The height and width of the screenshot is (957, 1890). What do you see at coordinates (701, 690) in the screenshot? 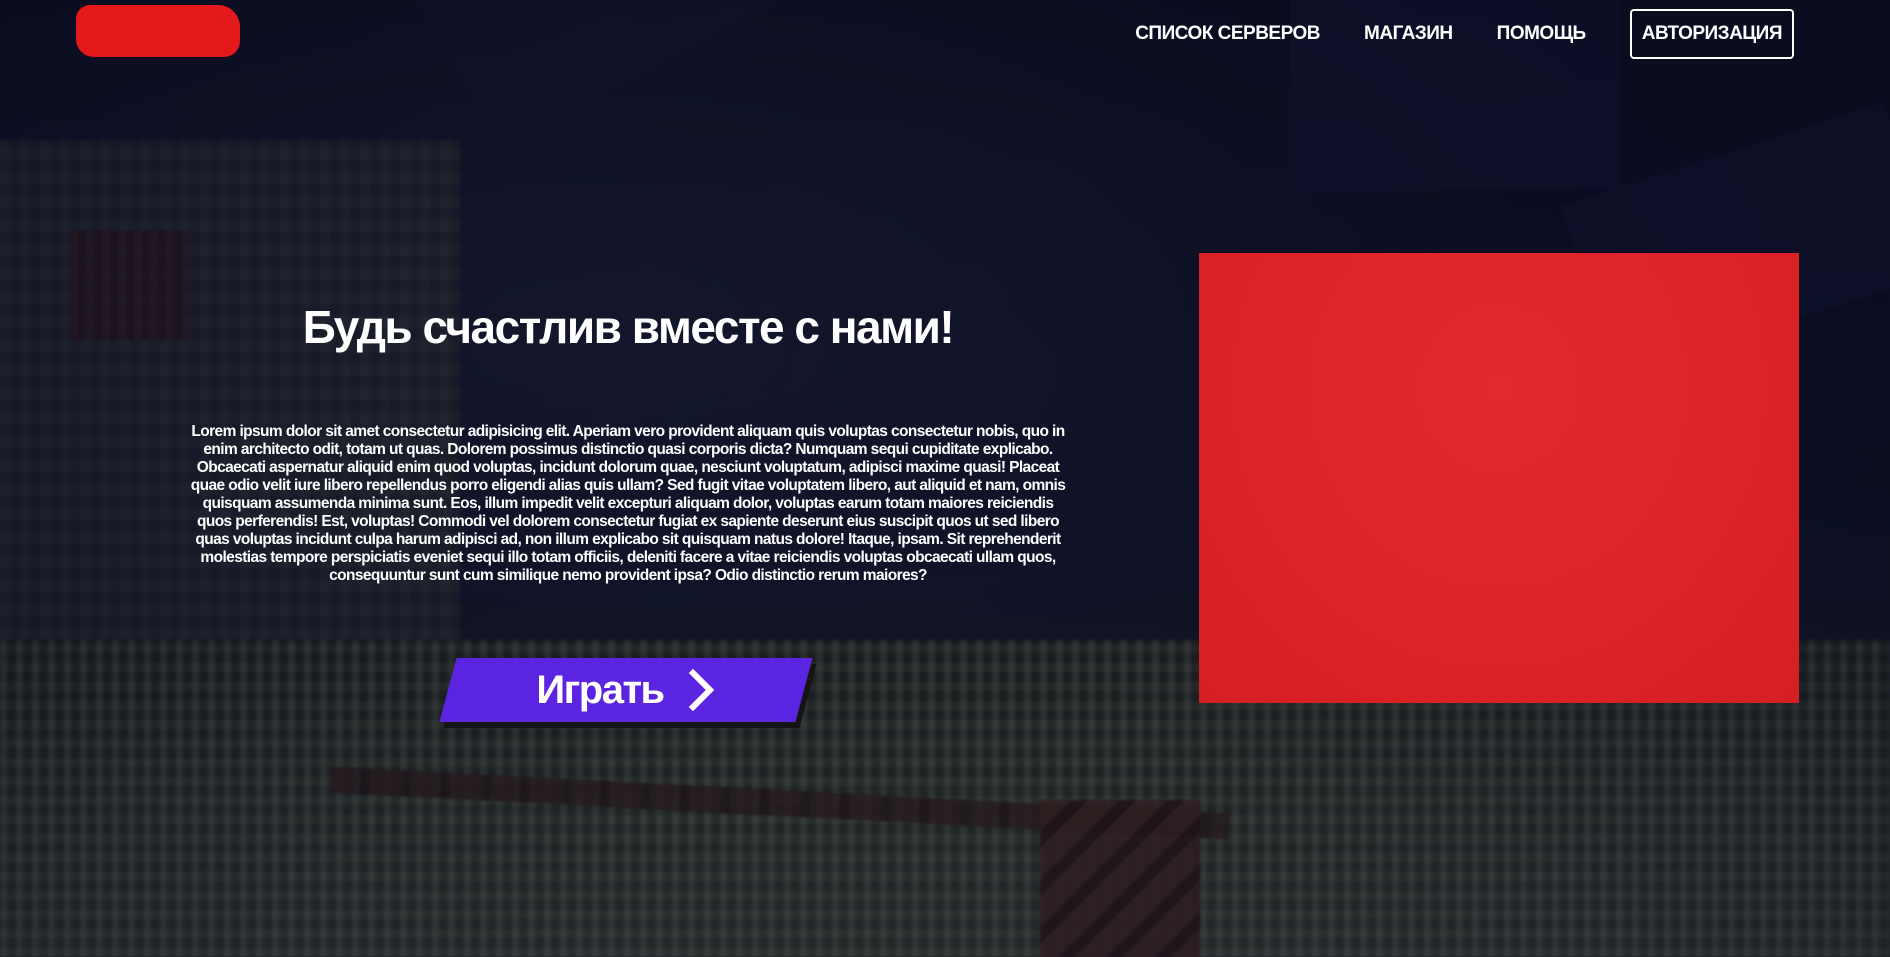
I see `chevron-right-icon` at bounding box center [701, 690].